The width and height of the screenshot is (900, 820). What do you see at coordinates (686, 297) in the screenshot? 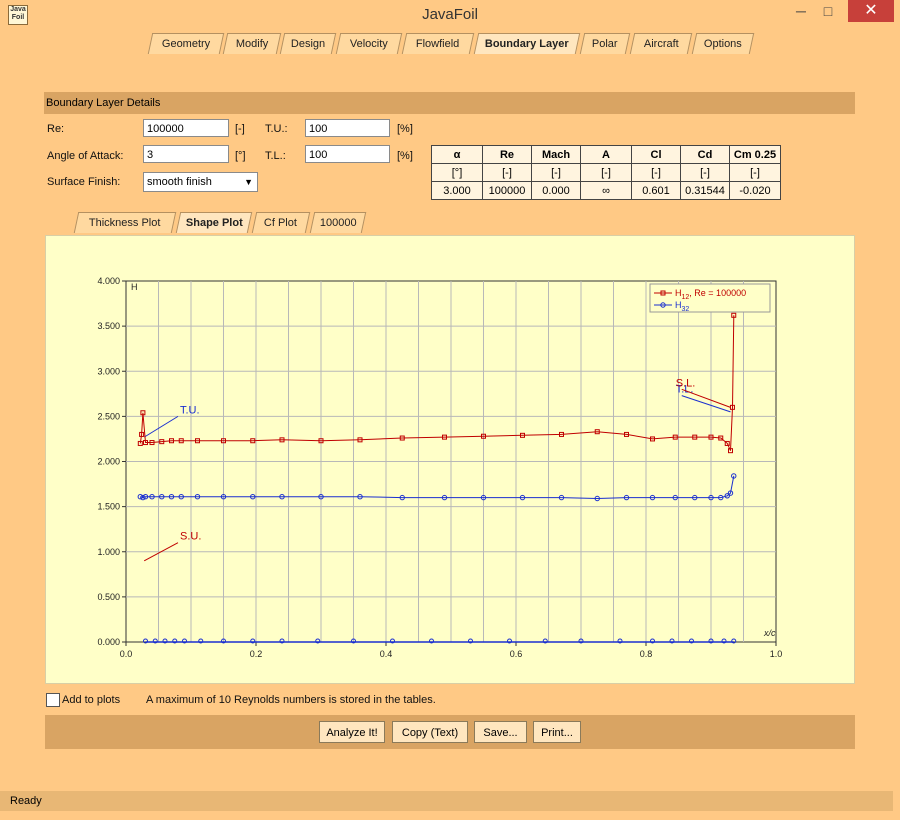
I see `legend-label-sub: 12` at bounding box center [686, 297].